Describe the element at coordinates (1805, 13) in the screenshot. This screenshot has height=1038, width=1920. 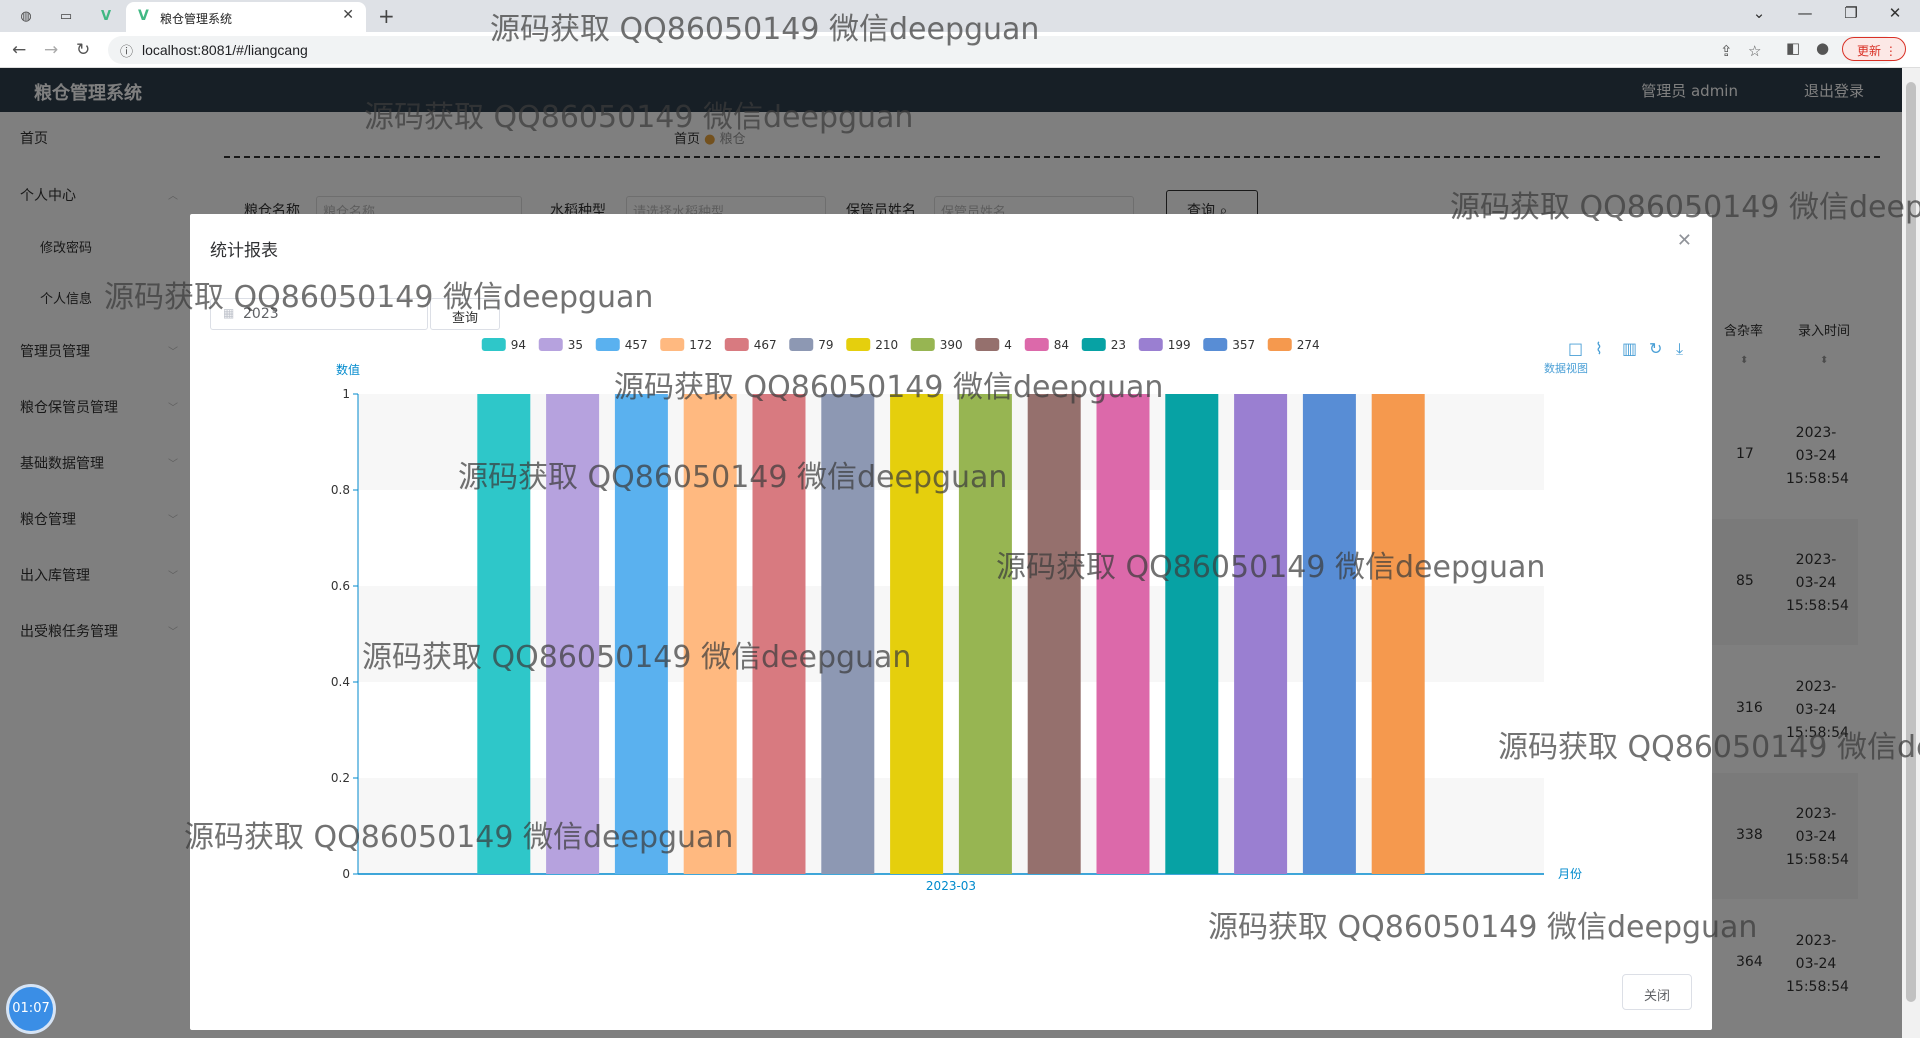
I see `minimize-icon: —` at that location.